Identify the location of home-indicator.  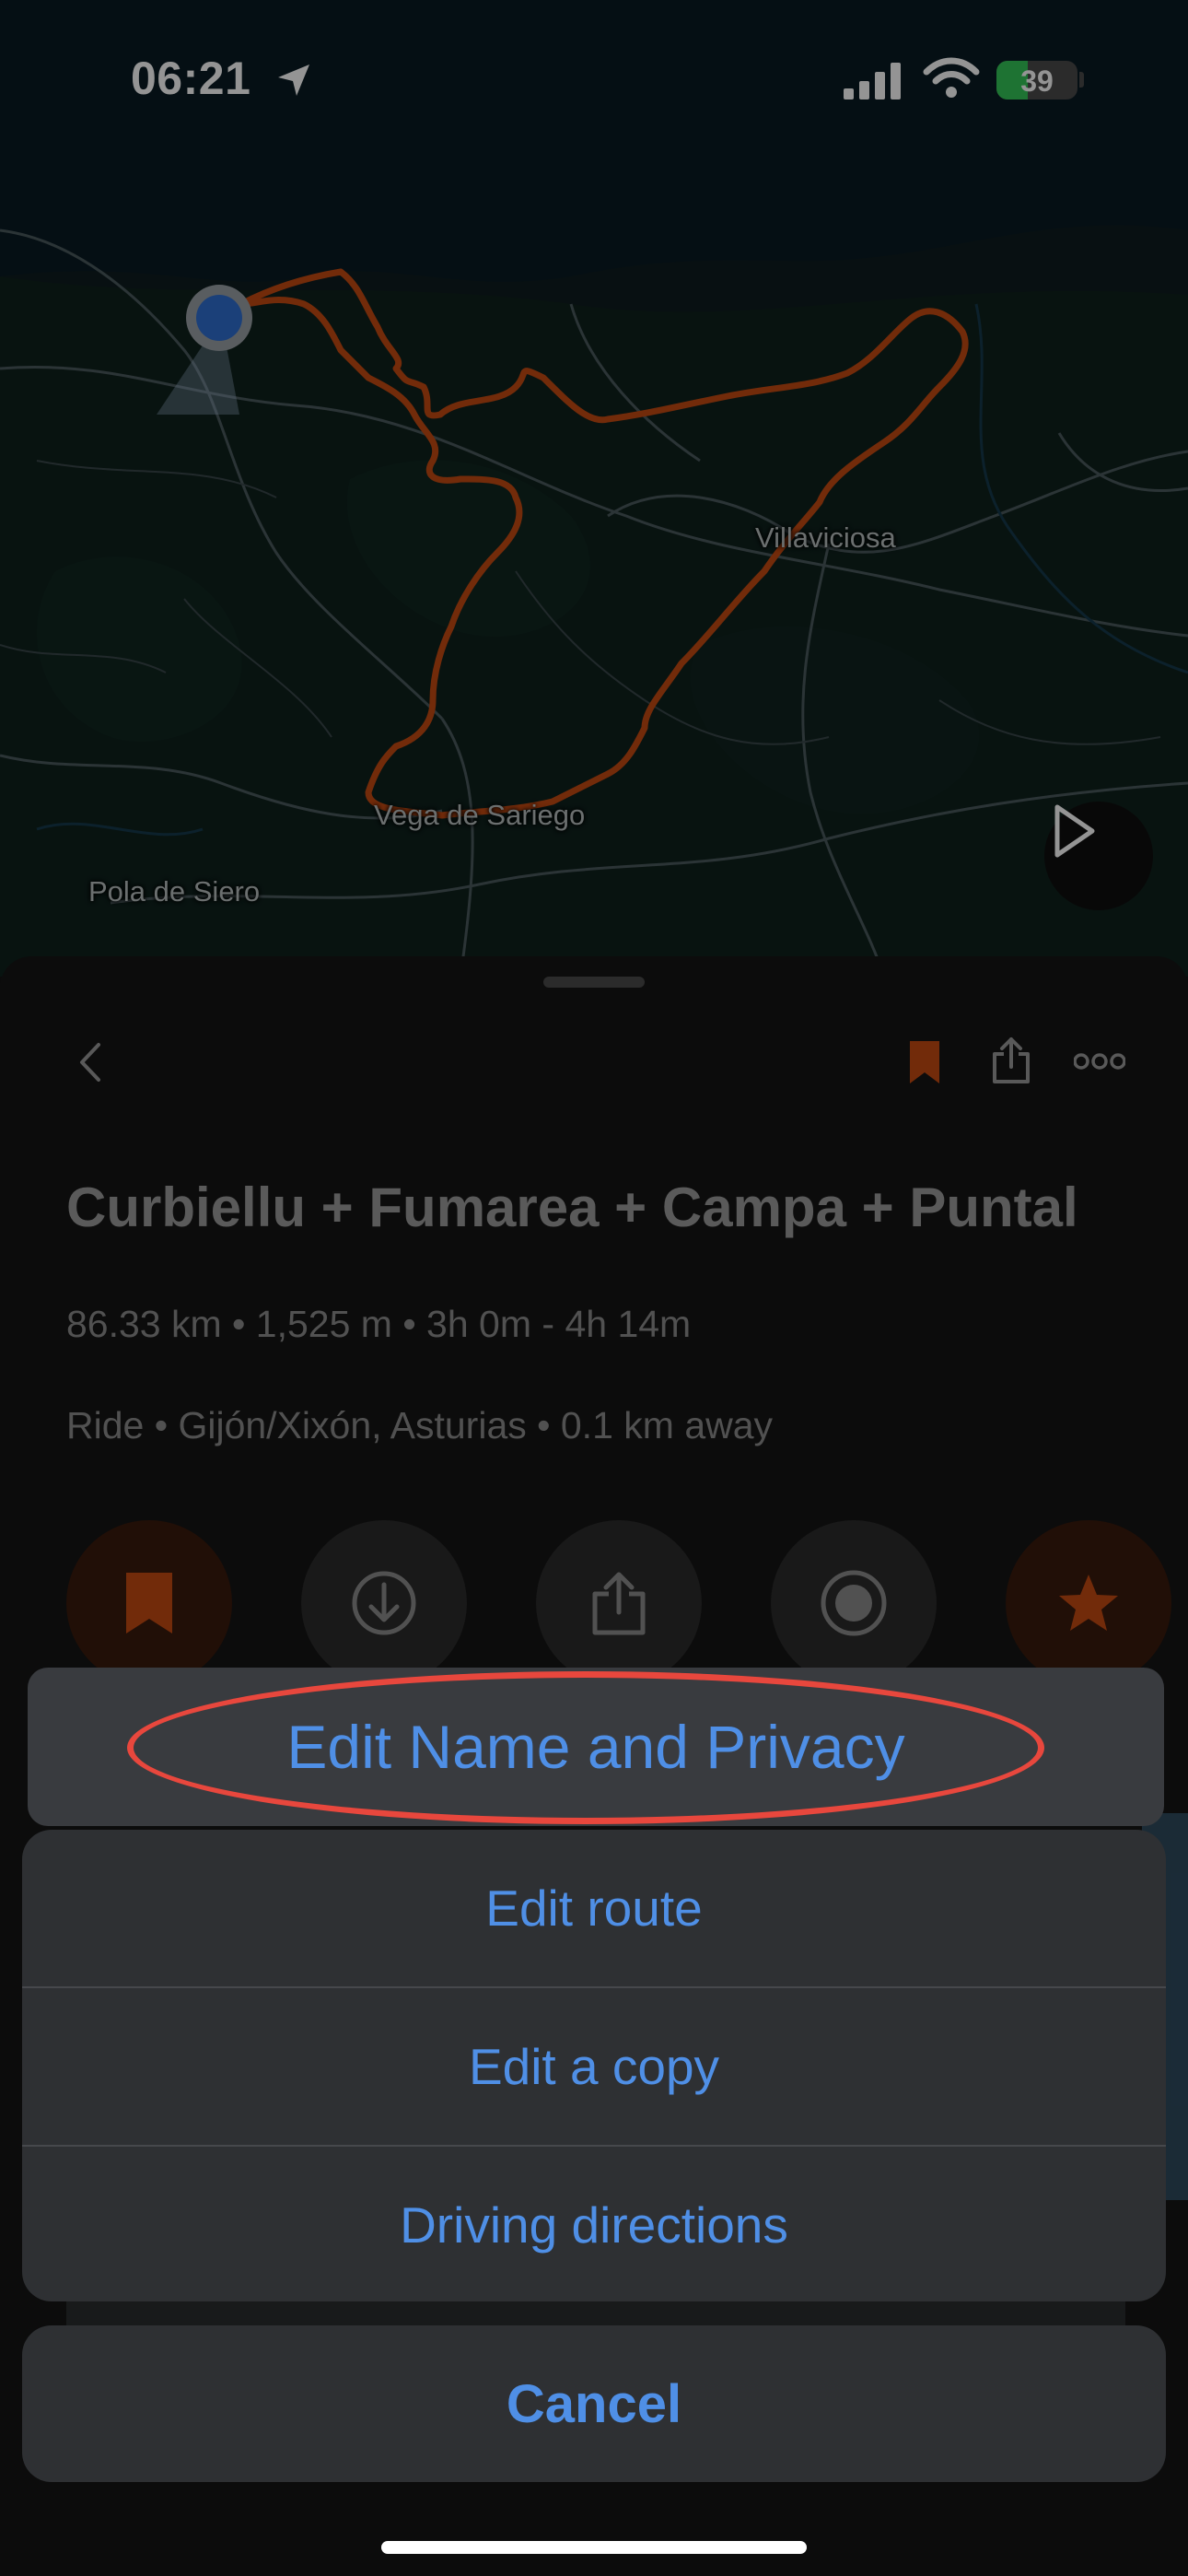
(594, 2547).